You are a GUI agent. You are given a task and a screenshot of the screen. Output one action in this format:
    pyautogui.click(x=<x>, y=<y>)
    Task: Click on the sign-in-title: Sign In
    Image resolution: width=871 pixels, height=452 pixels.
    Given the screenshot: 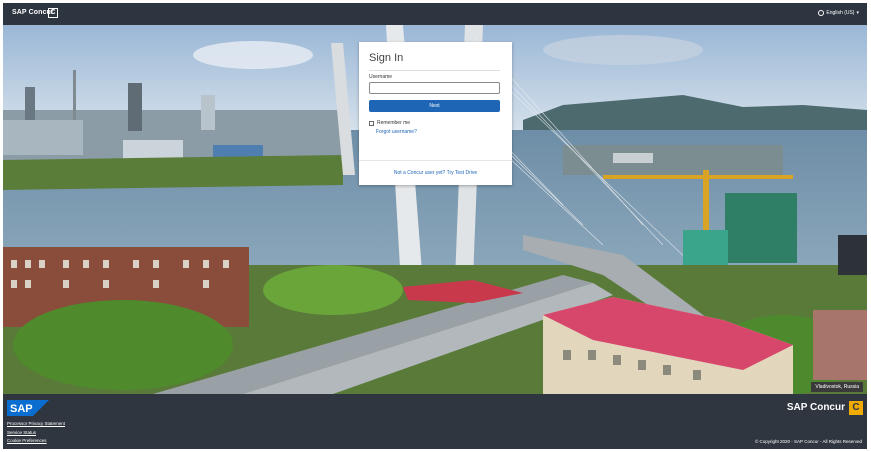 What is the action you would take?
    pyautogui.click(x=386, y=58)
    